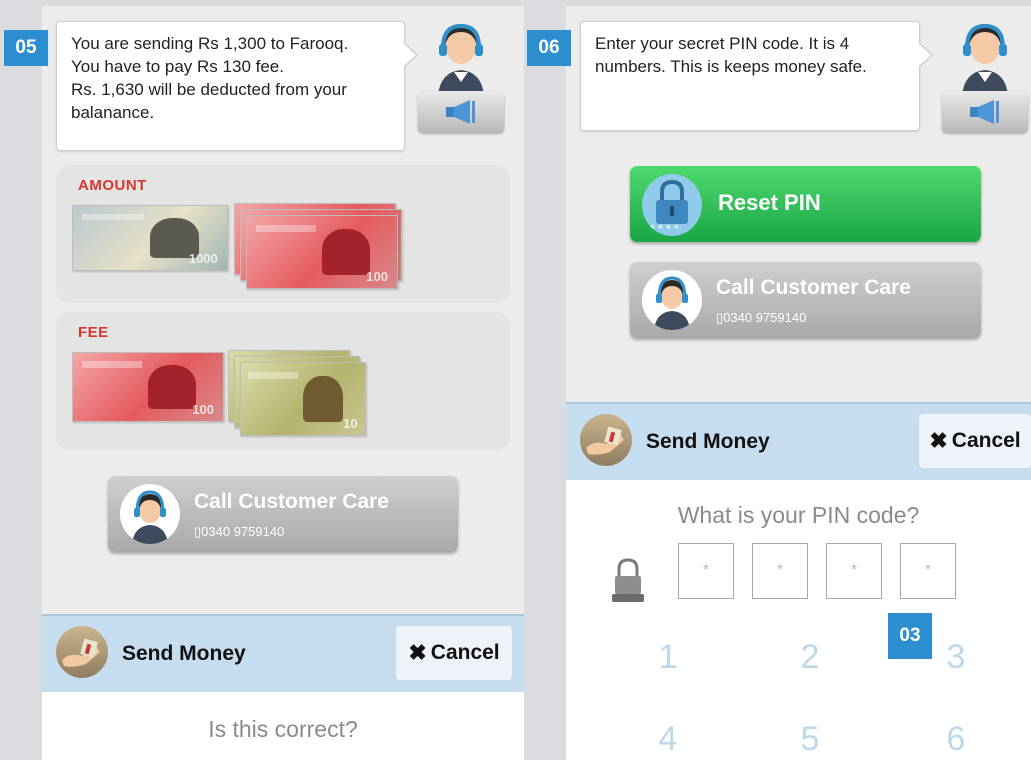  I want to click on message-line: Rs. 1,630 will be deducted from your, so click(209, 89).